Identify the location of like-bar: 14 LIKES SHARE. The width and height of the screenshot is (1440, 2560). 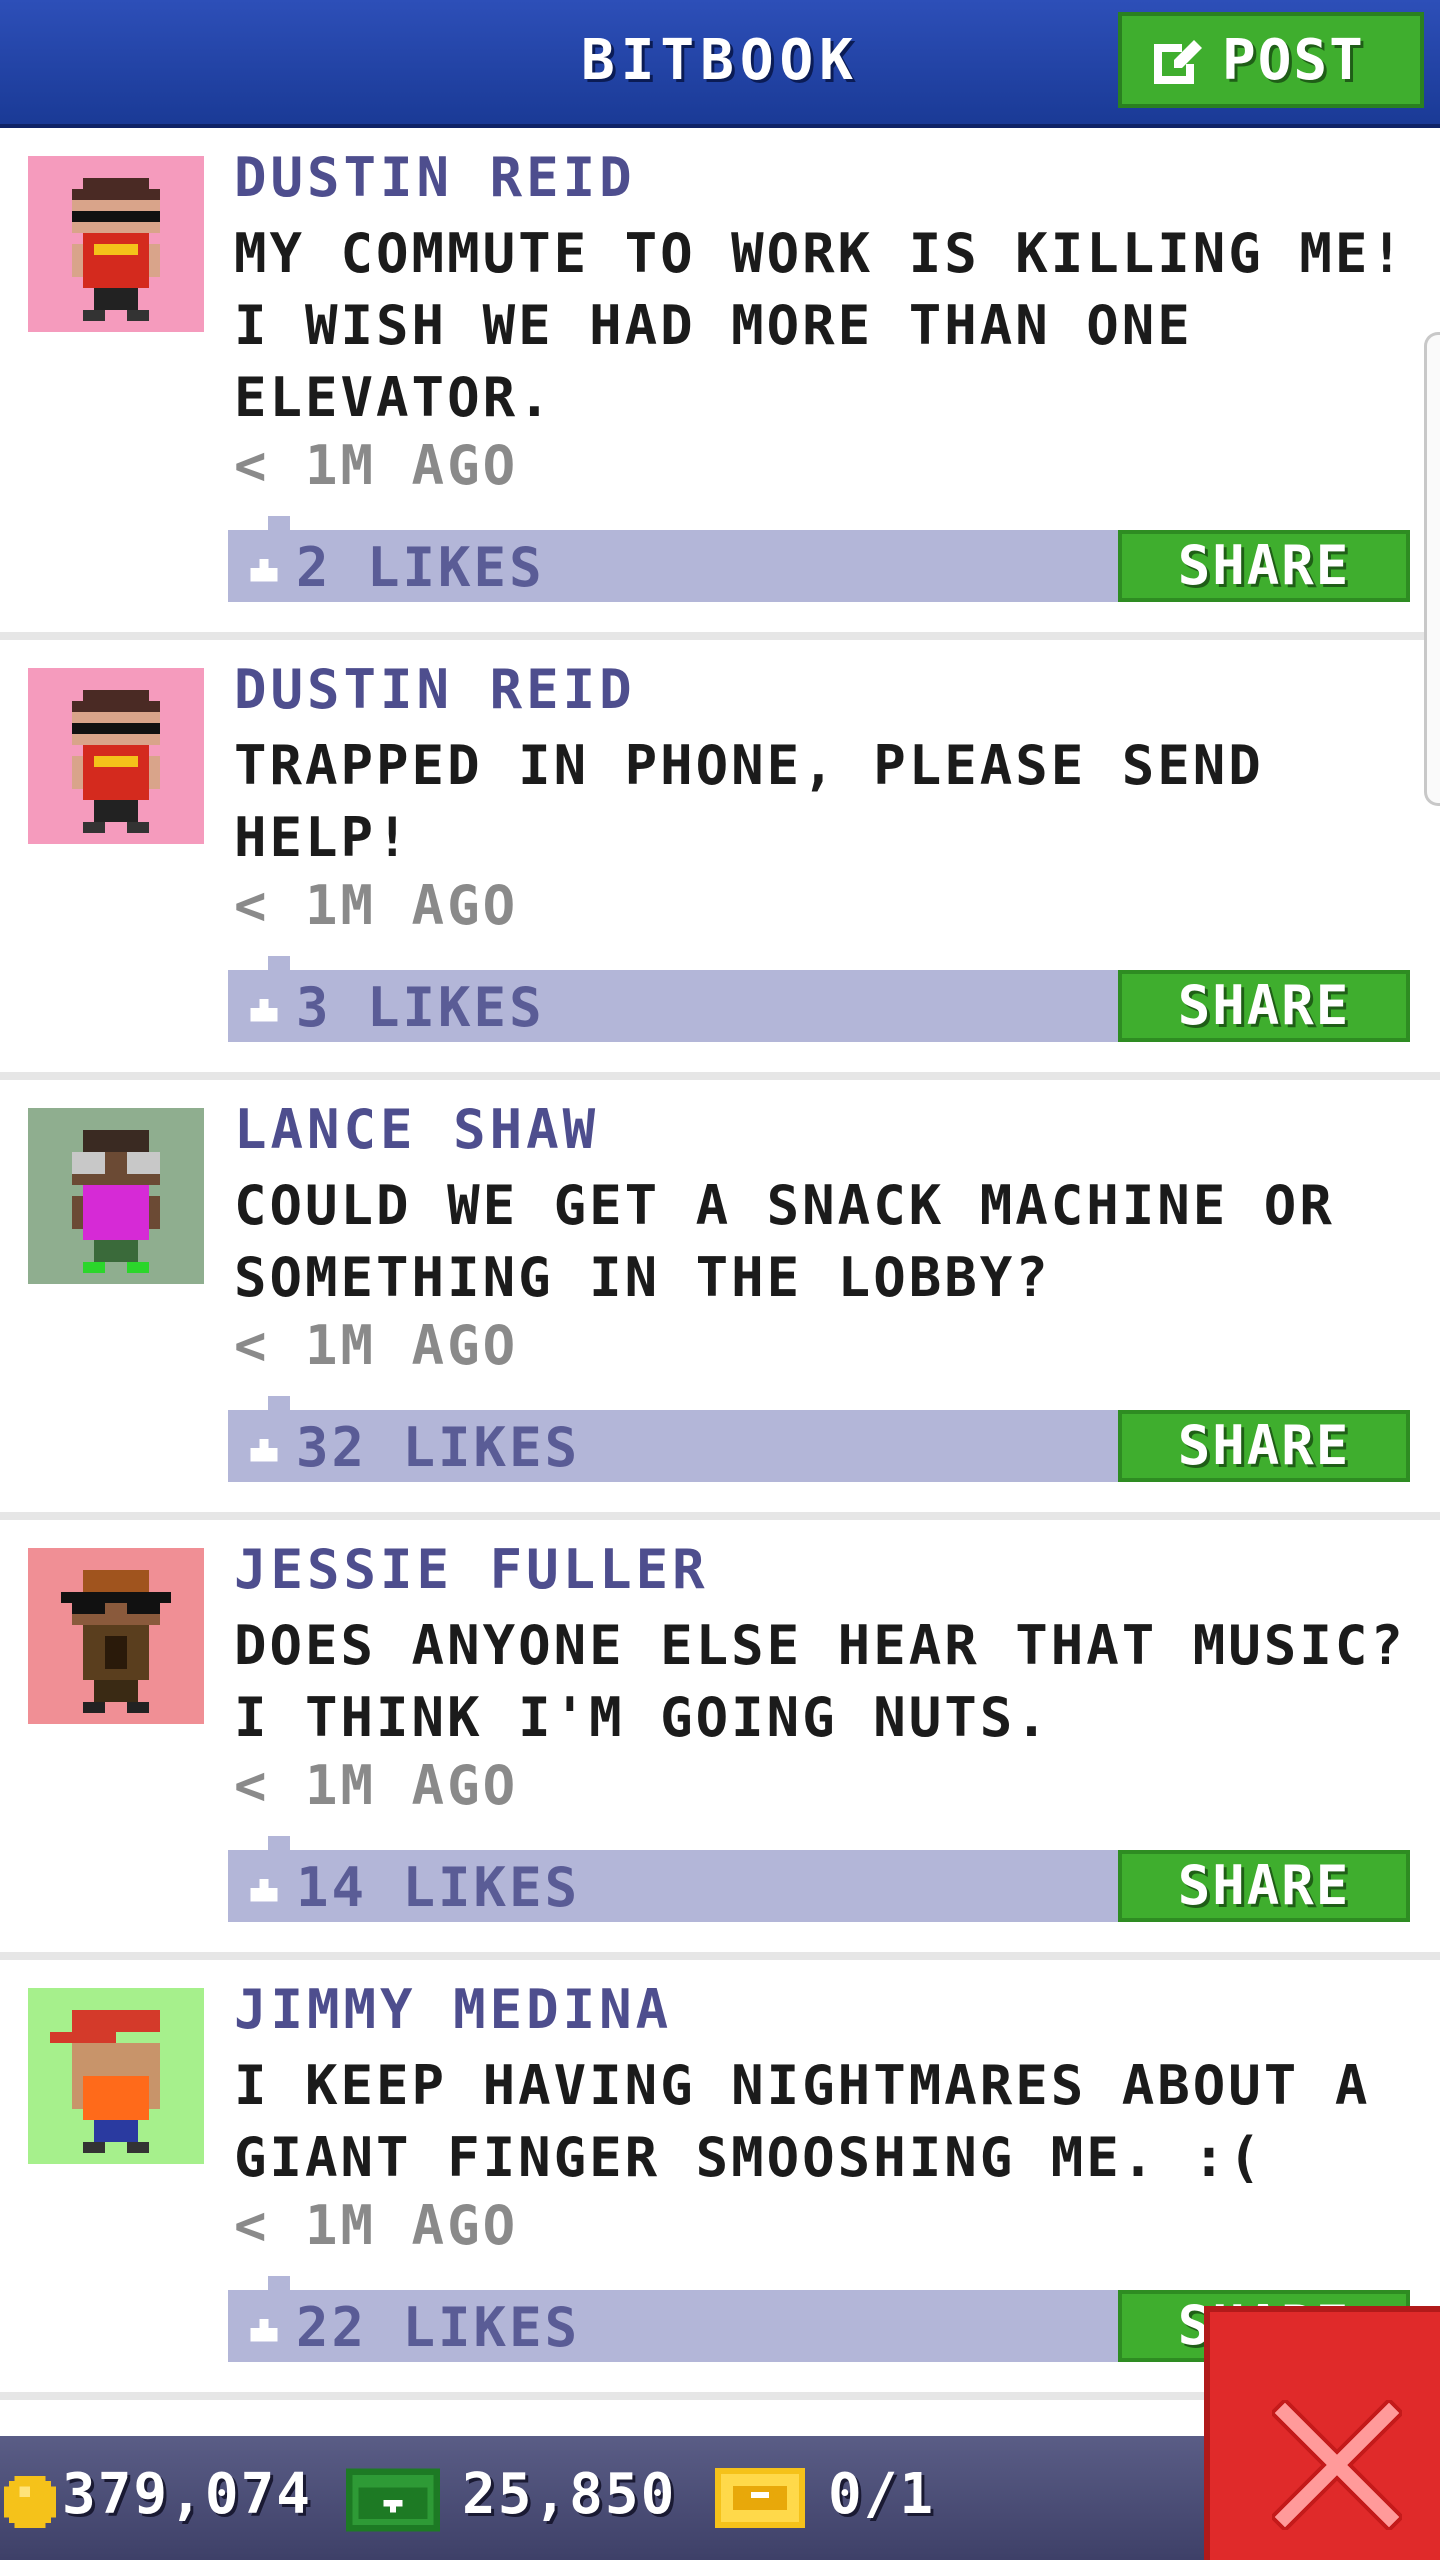
(819, 1879).